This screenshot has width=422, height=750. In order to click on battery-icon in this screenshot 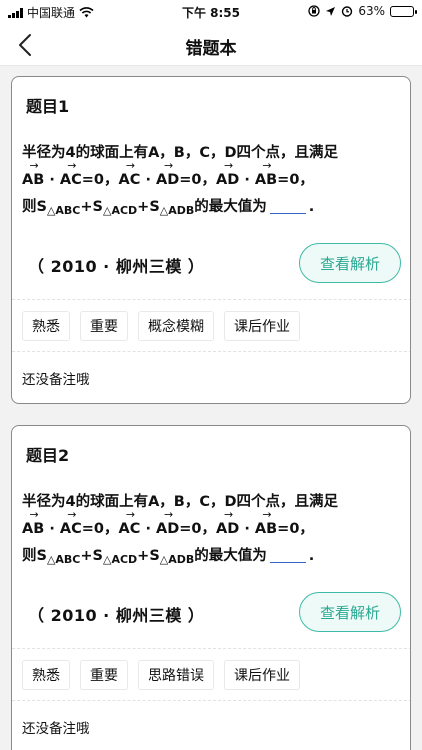, I will do `click(403, 11)`.